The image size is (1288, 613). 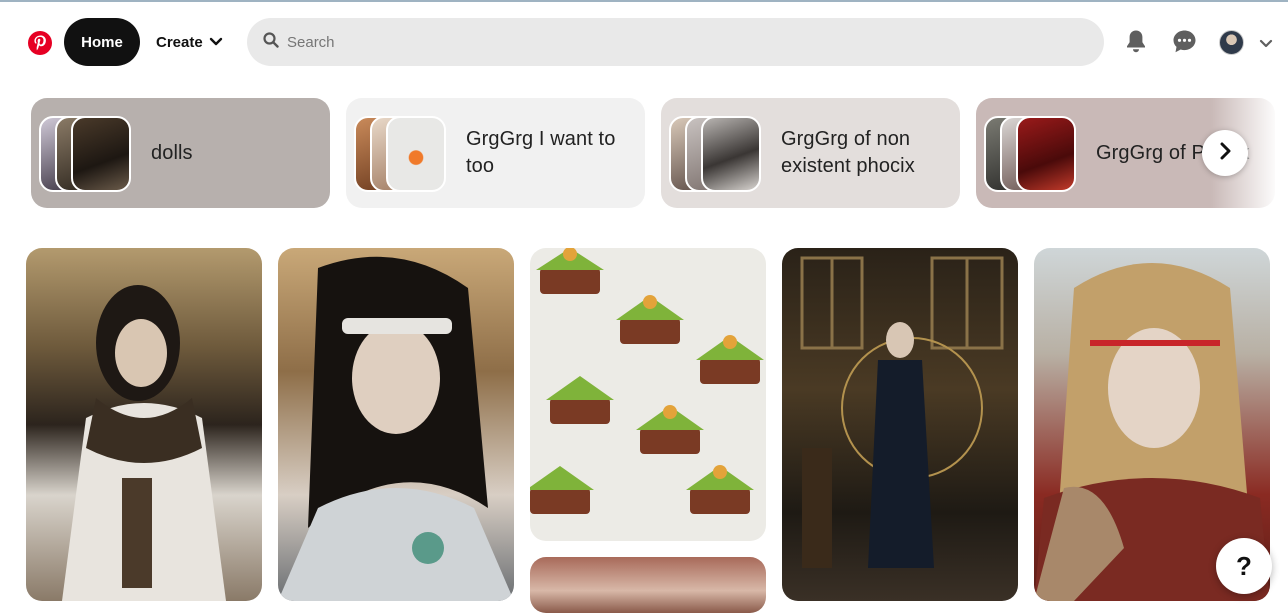 I want to click on board-card-grggrg-i-want-to-too: GrgGrg I want to too, so click(x=495, y=153).